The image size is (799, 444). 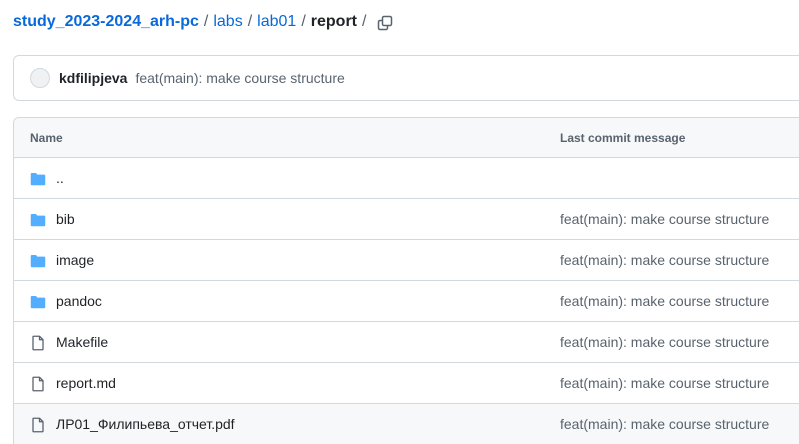 What do you see at coordinates (75, 260) in the screenshot?
I see `folder-name-link: image` at bounding box center [75, 260].